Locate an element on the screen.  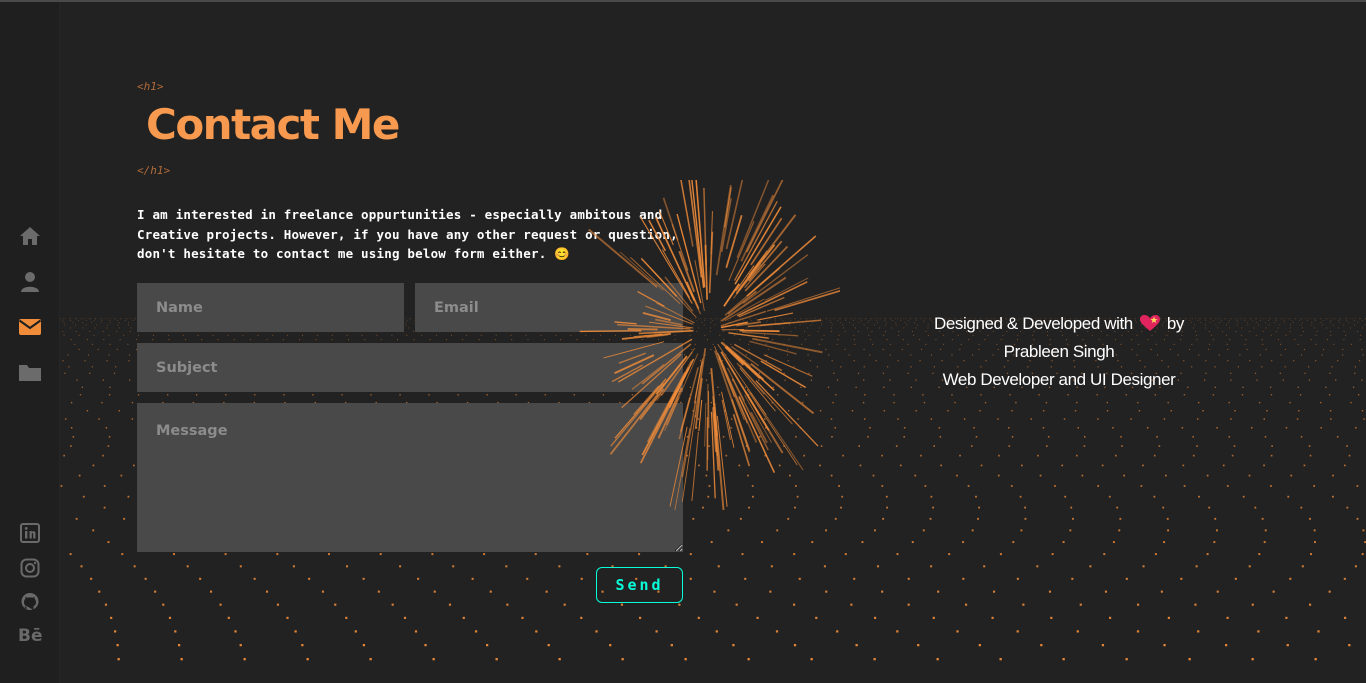
envelope-icon is located at coordinates (30, 327).